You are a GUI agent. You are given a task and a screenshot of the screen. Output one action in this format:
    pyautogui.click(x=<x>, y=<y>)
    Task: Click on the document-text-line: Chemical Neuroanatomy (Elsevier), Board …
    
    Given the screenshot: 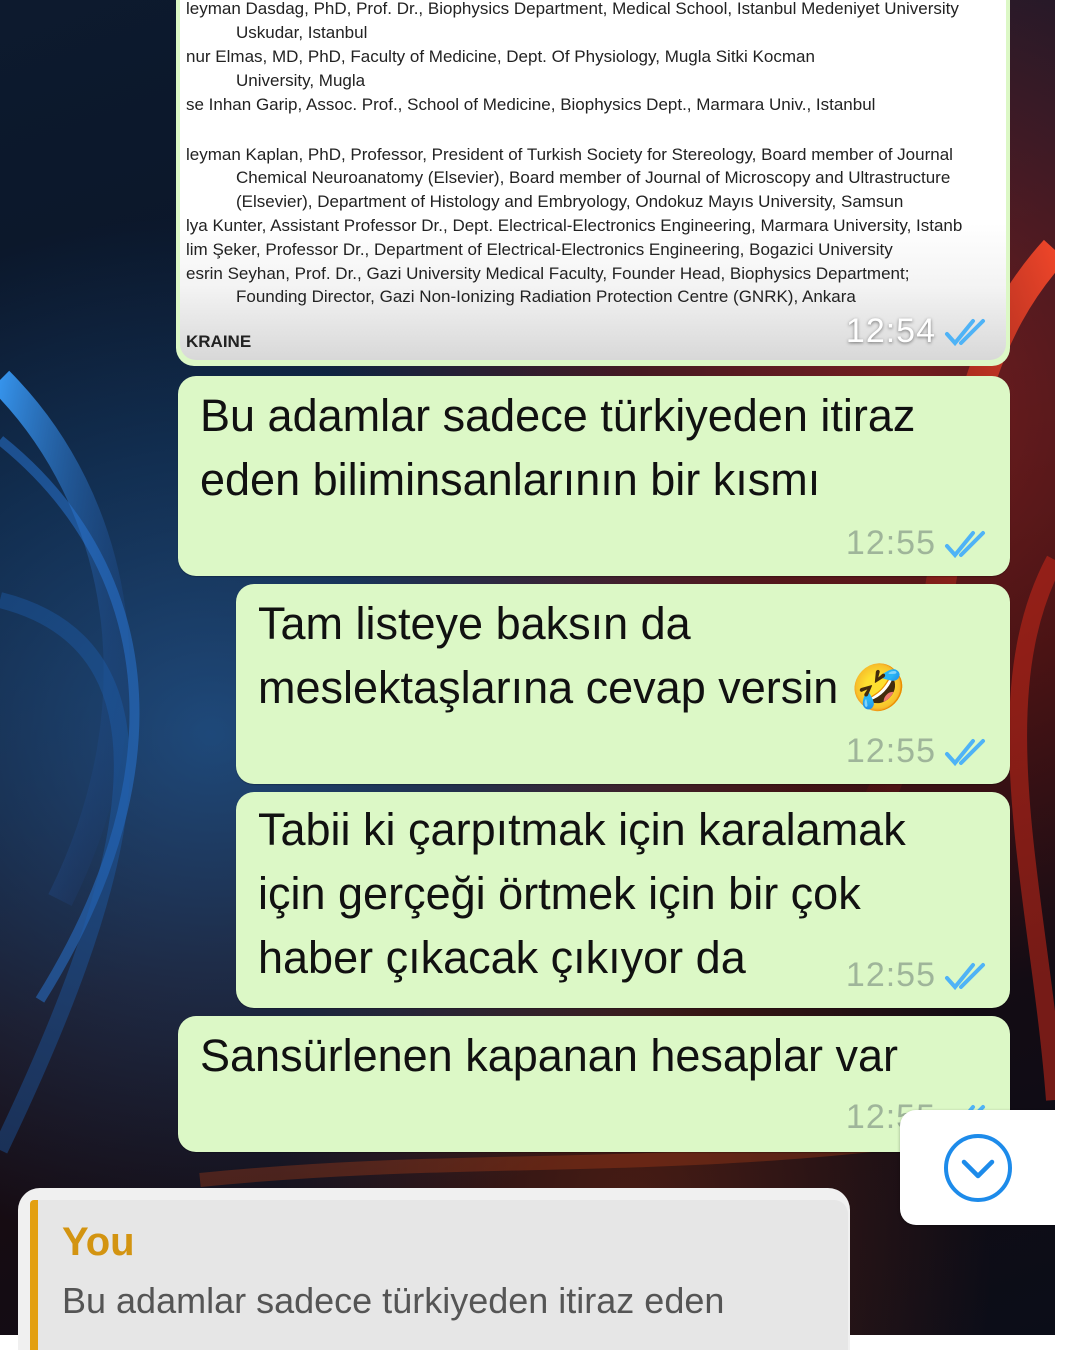 What is the action you would take?
    pyautogui.click(x=593, y=177)
    